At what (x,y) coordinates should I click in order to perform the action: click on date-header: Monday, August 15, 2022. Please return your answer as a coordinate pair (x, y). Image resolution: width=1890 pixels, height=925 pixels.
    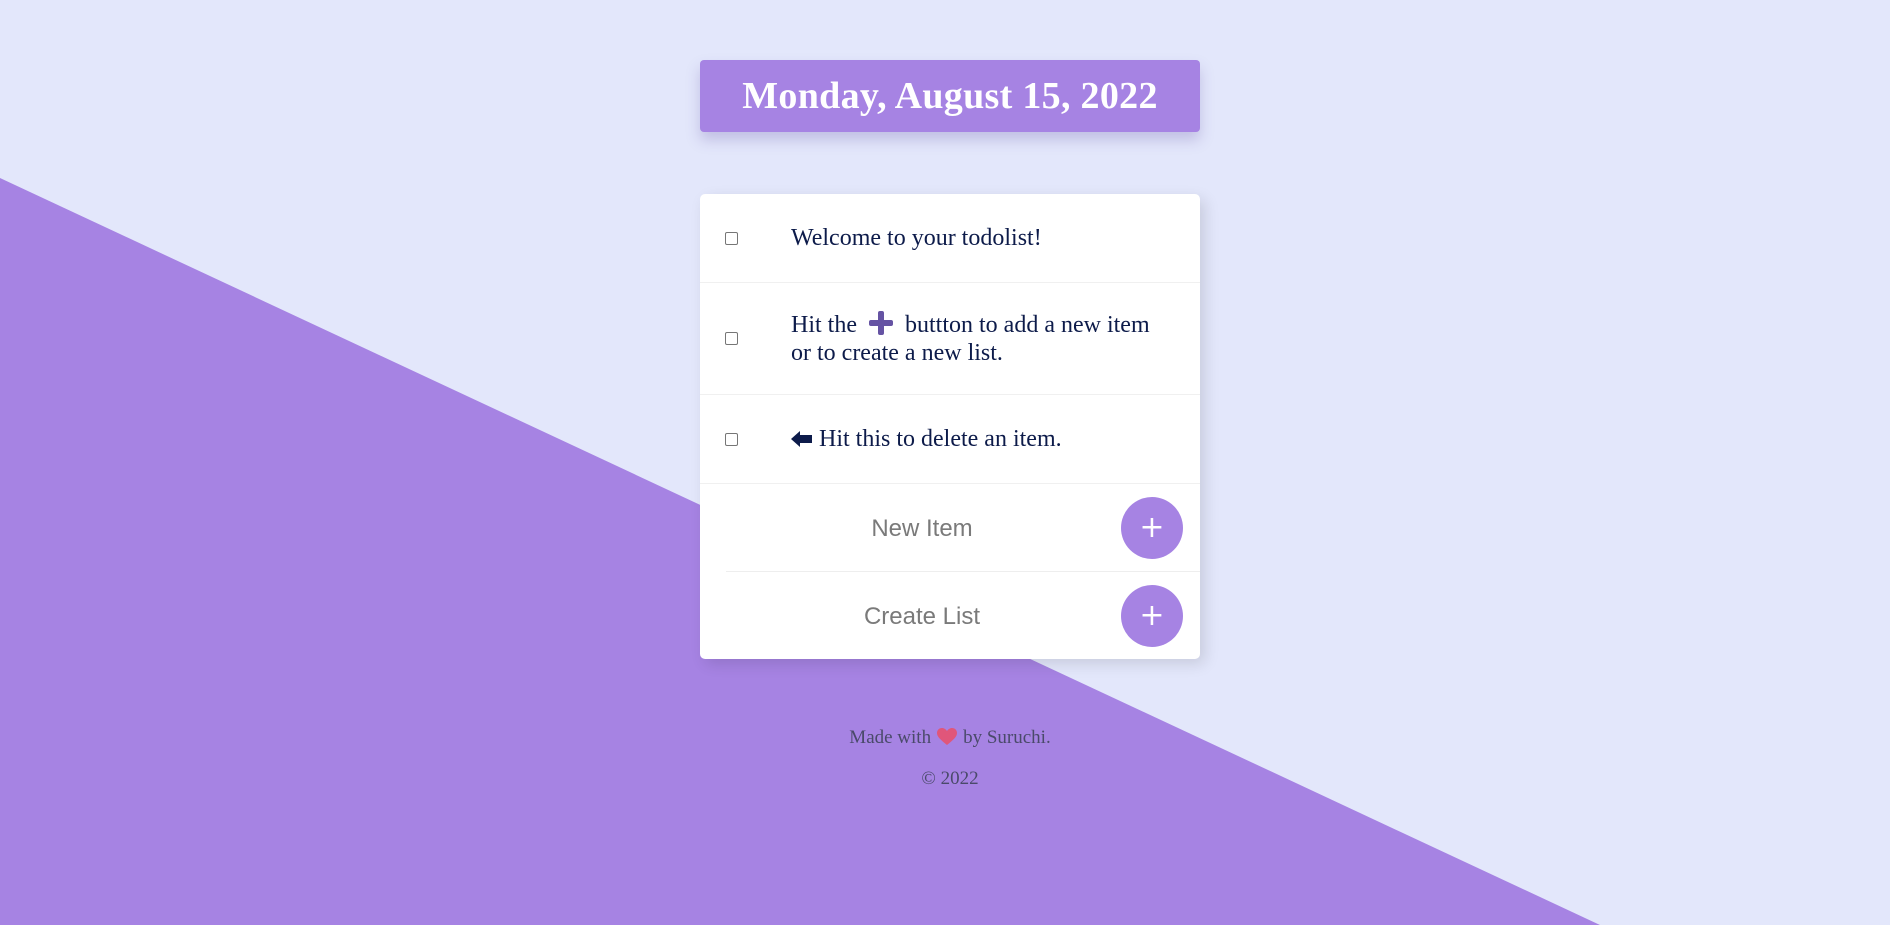
    Looking at the image, I should click on (950, 96).